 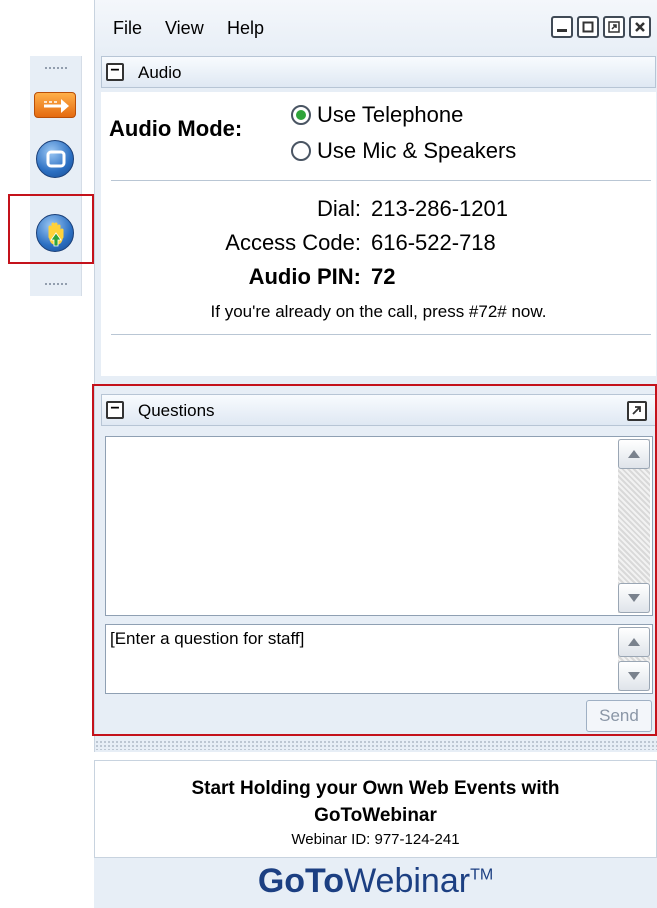 I want to click on audio-header: − Audio, so click(x=378, y=72).